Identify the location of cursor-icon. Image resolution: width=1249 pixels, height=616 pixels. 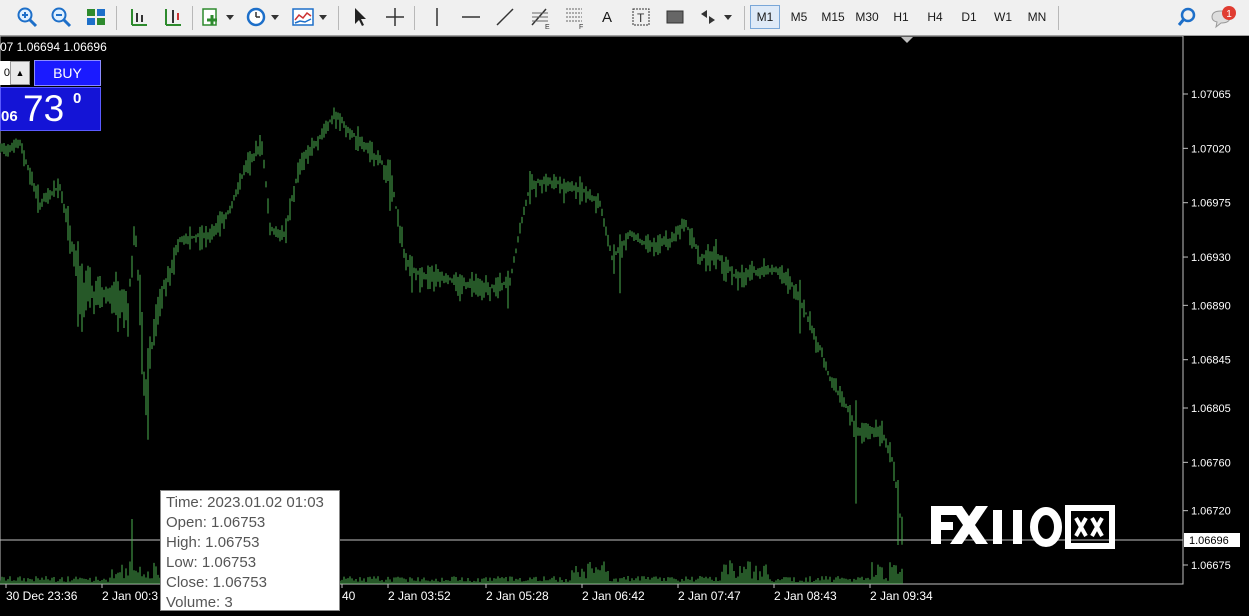
(359, 17).